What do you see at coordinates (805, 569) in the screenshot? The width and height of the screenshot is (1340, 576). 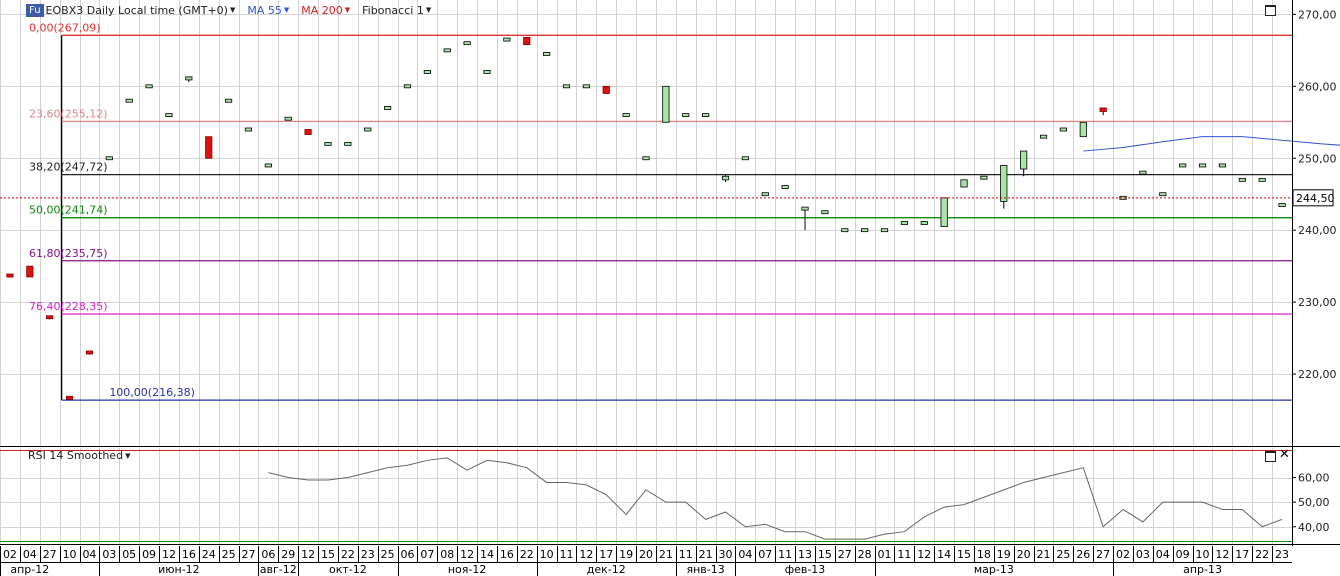 I see `x-month-label: фев-13` at bounding box center [805, 569].